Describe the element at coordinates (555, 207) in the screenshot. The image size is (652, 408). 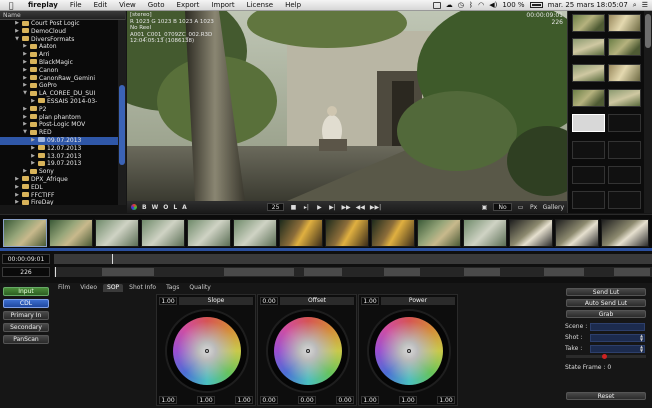
I see `gallery-button: Gallery` at that location.